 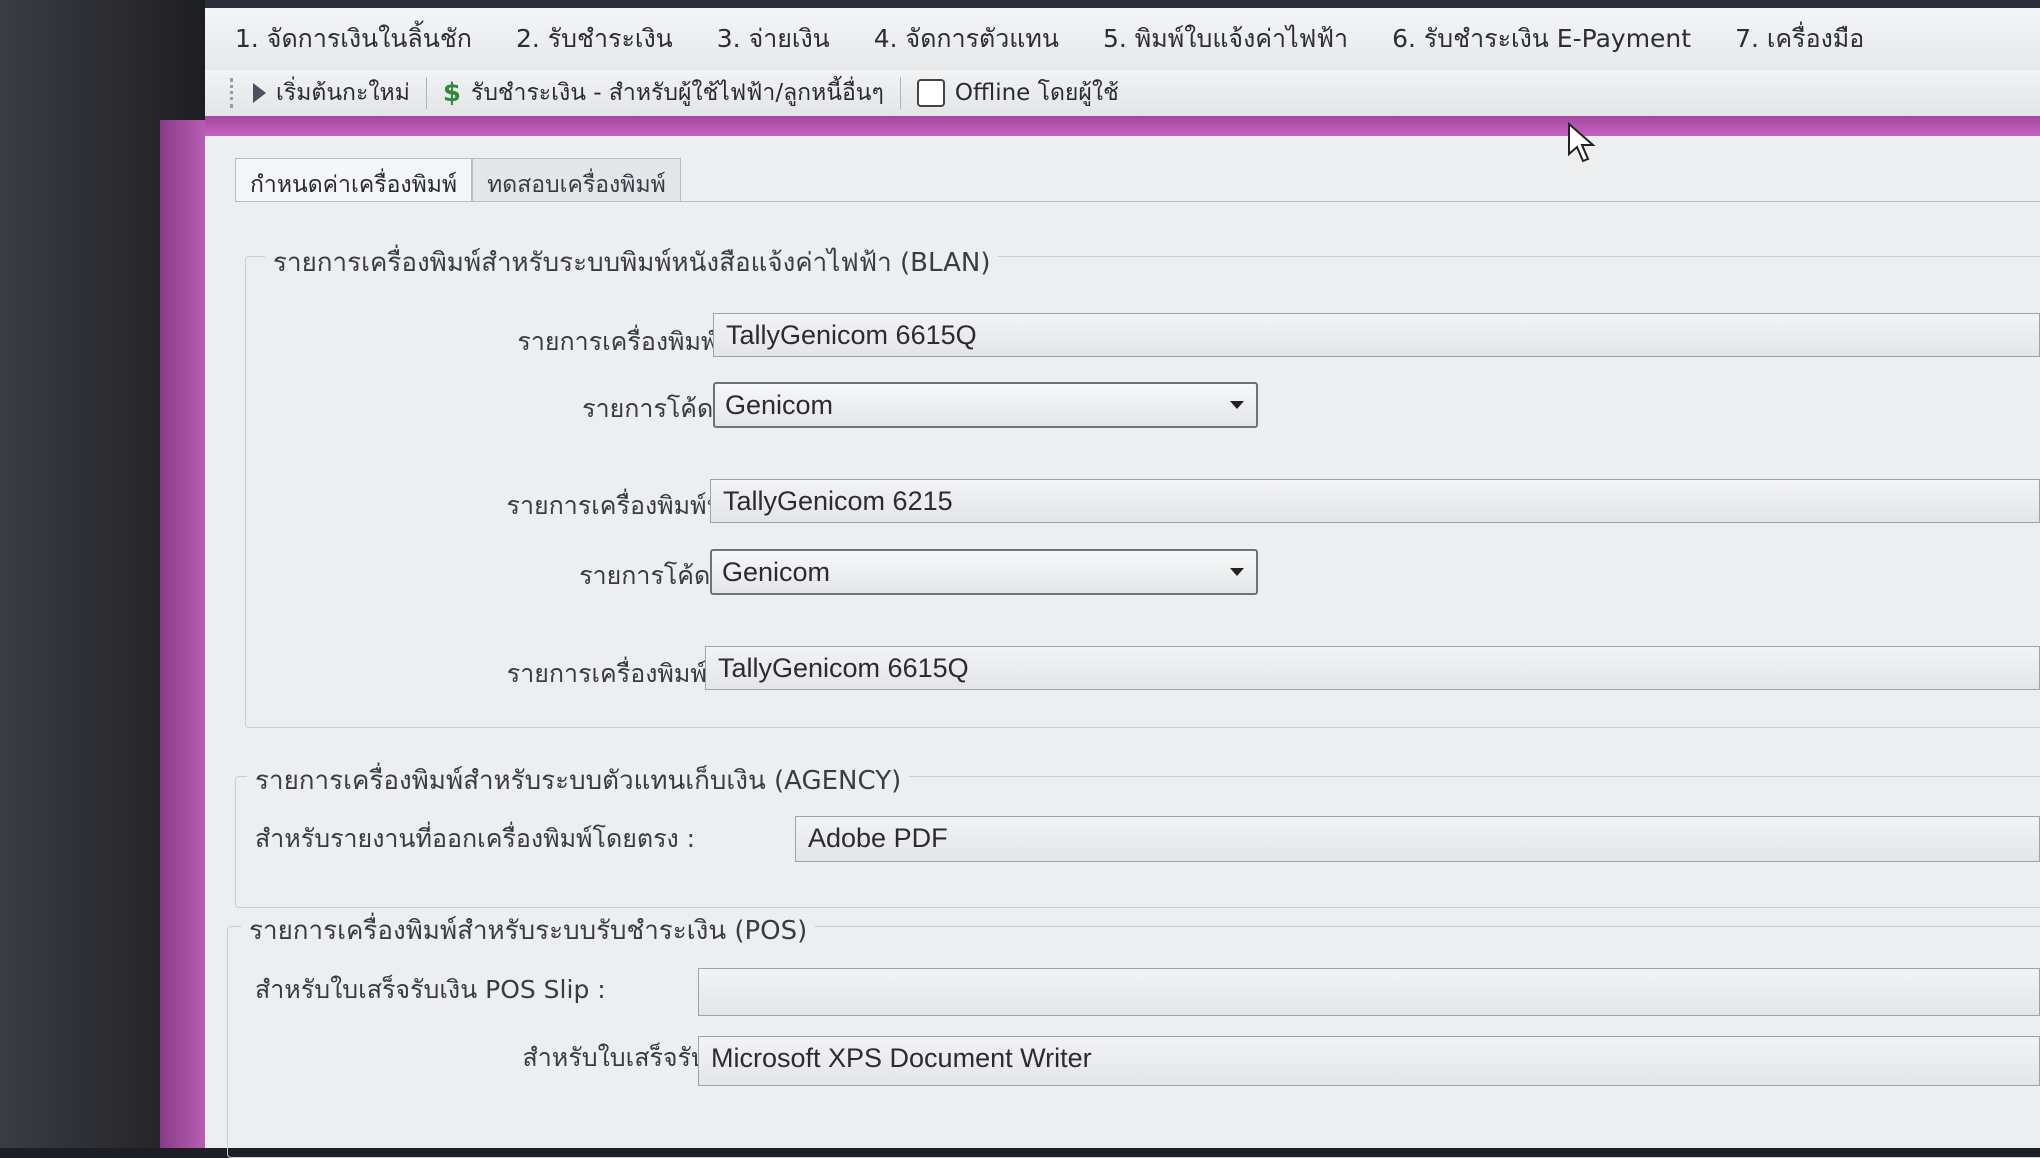 I want to click on offline-label: Offline โดยผู้ใช้, so click(x=1036, y=93).